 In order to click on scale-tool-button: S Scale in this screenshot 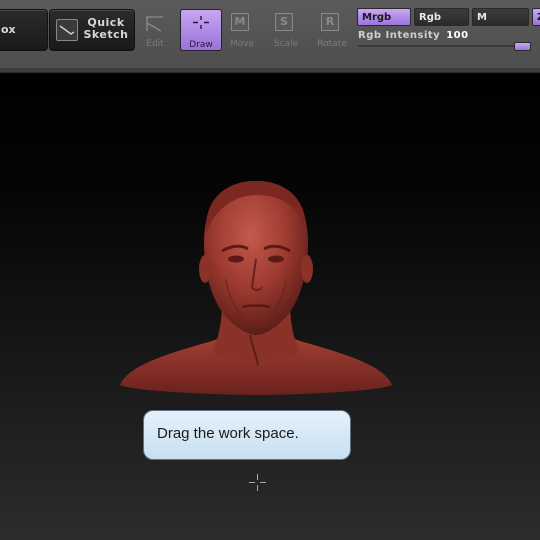, I will do `click(286, 29)`.